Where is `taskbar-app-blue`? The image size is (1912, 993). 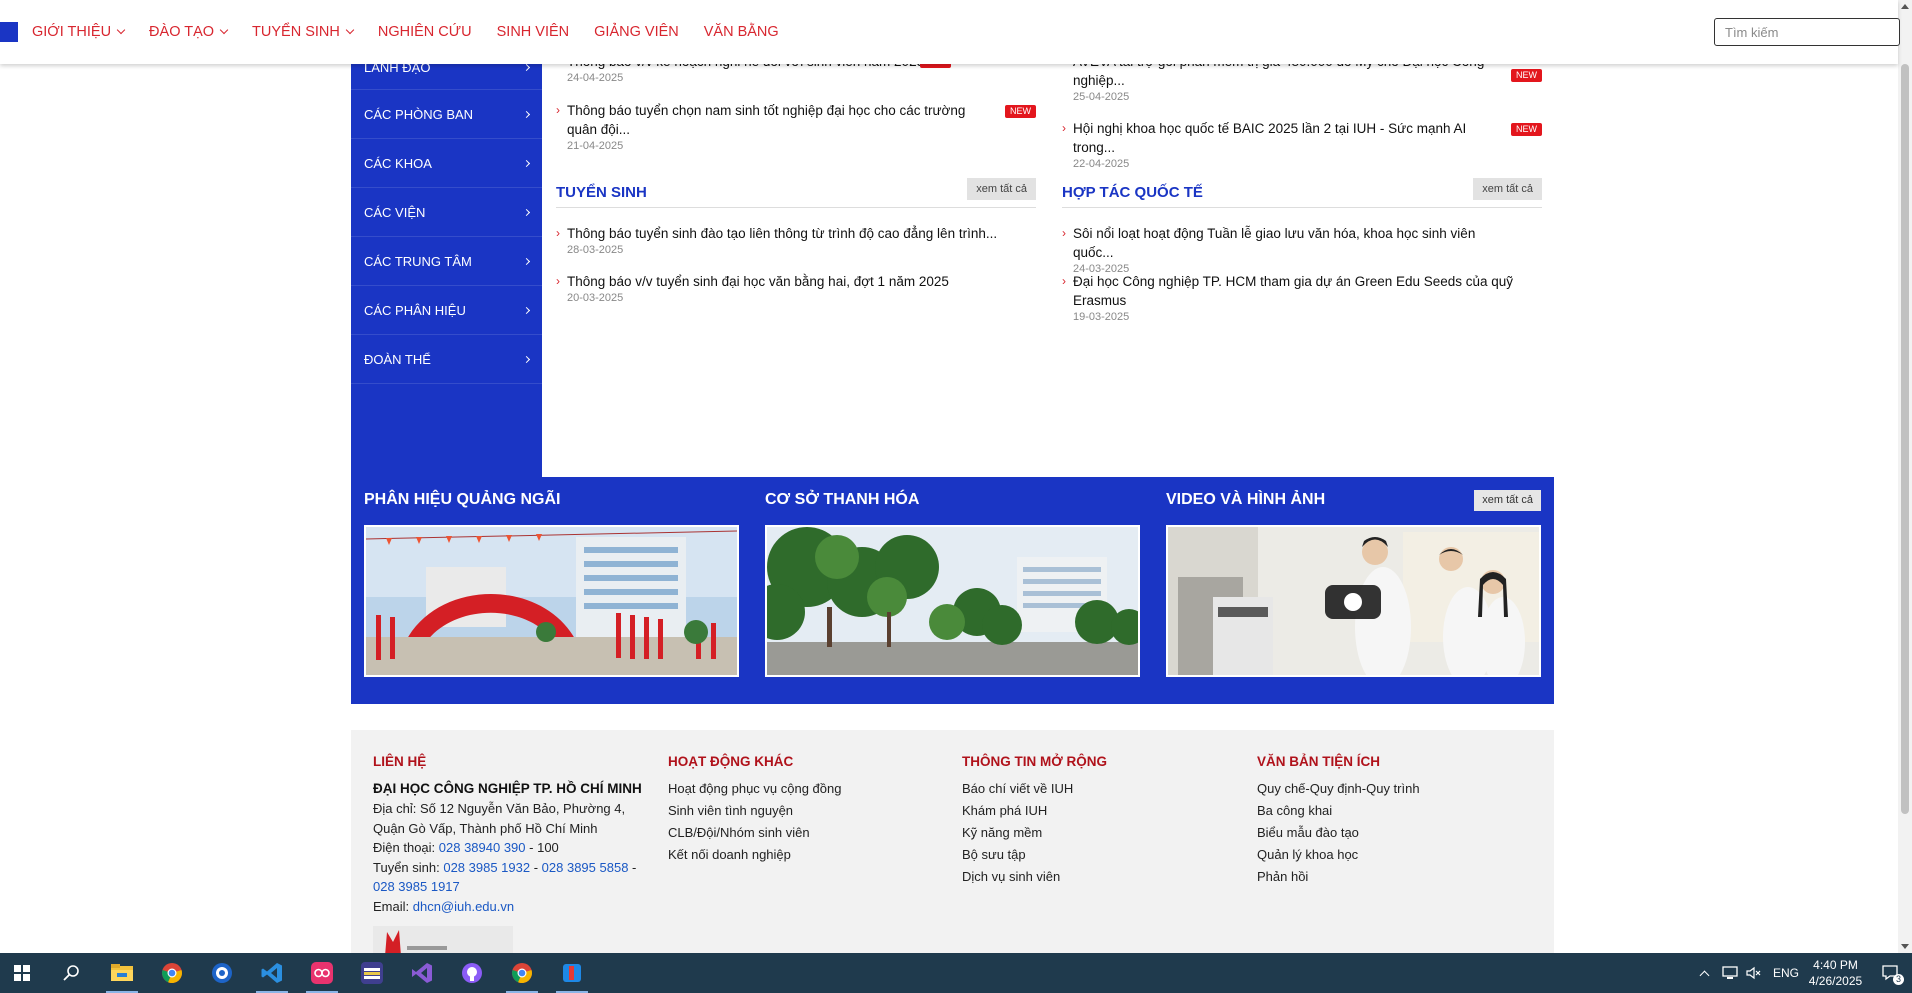
taskbar-app-blue is located at coordinates (222, 973).